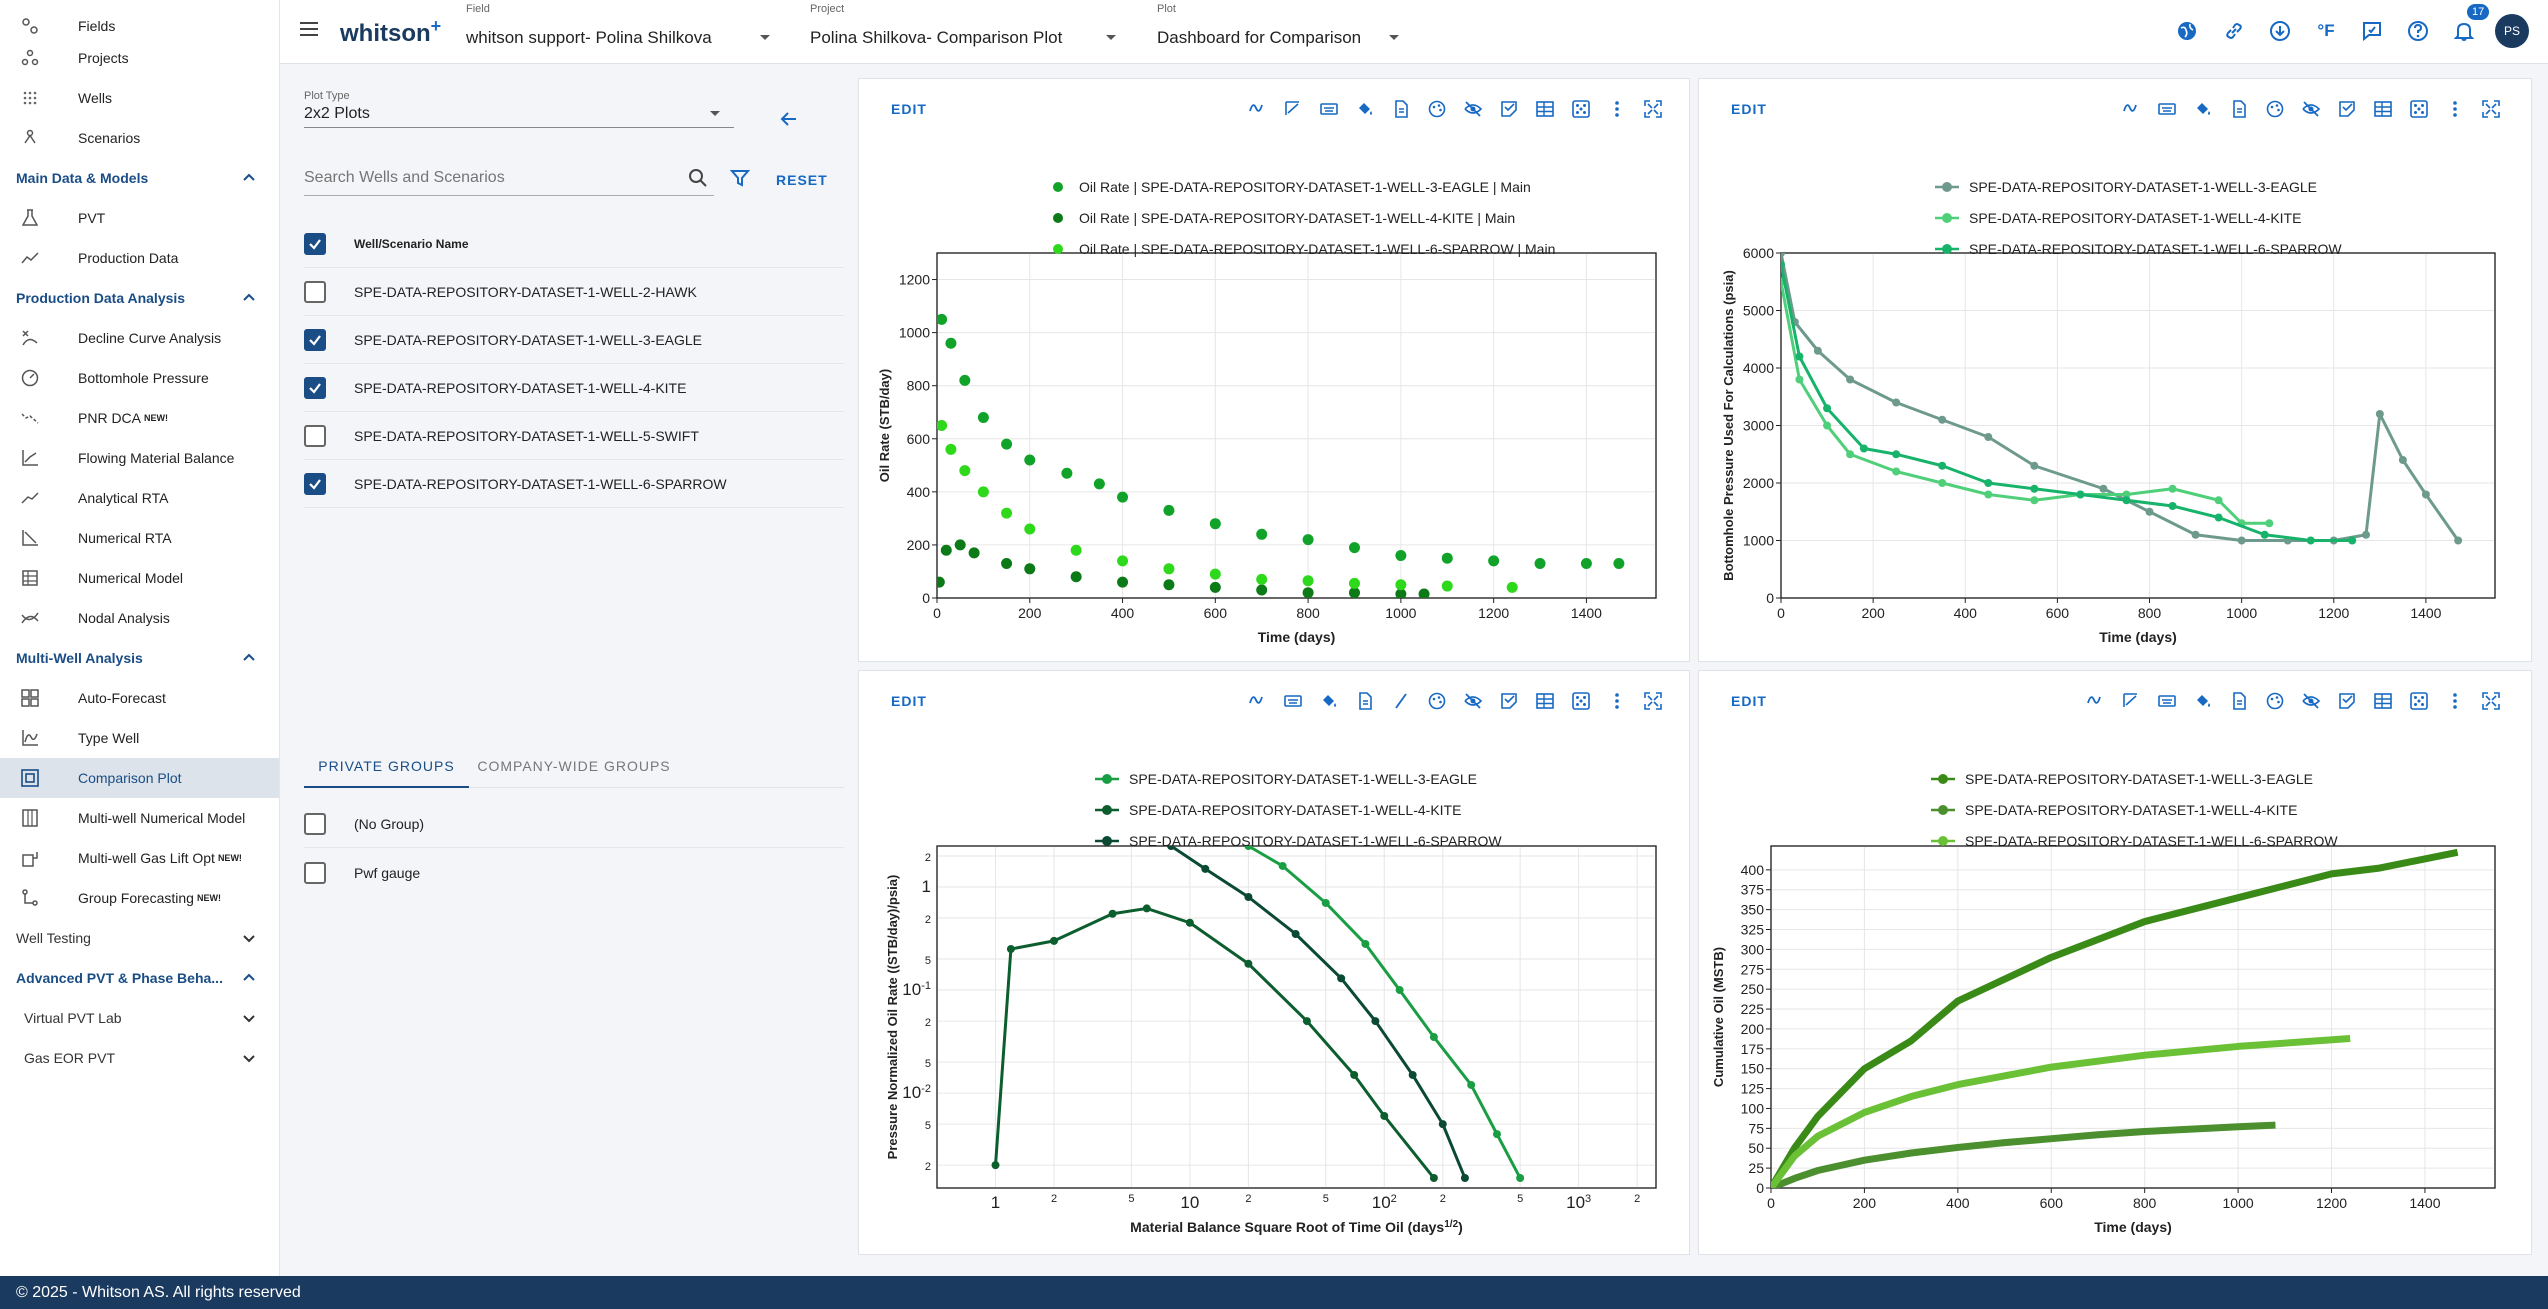 Image resolution: width=2548 pixels, height=1309 pixels. What do you see at coordinates (139, 138) in the screenshot?
I see `sidebar-item-scenarios: Scenarios` at bounding box center [139, 138].